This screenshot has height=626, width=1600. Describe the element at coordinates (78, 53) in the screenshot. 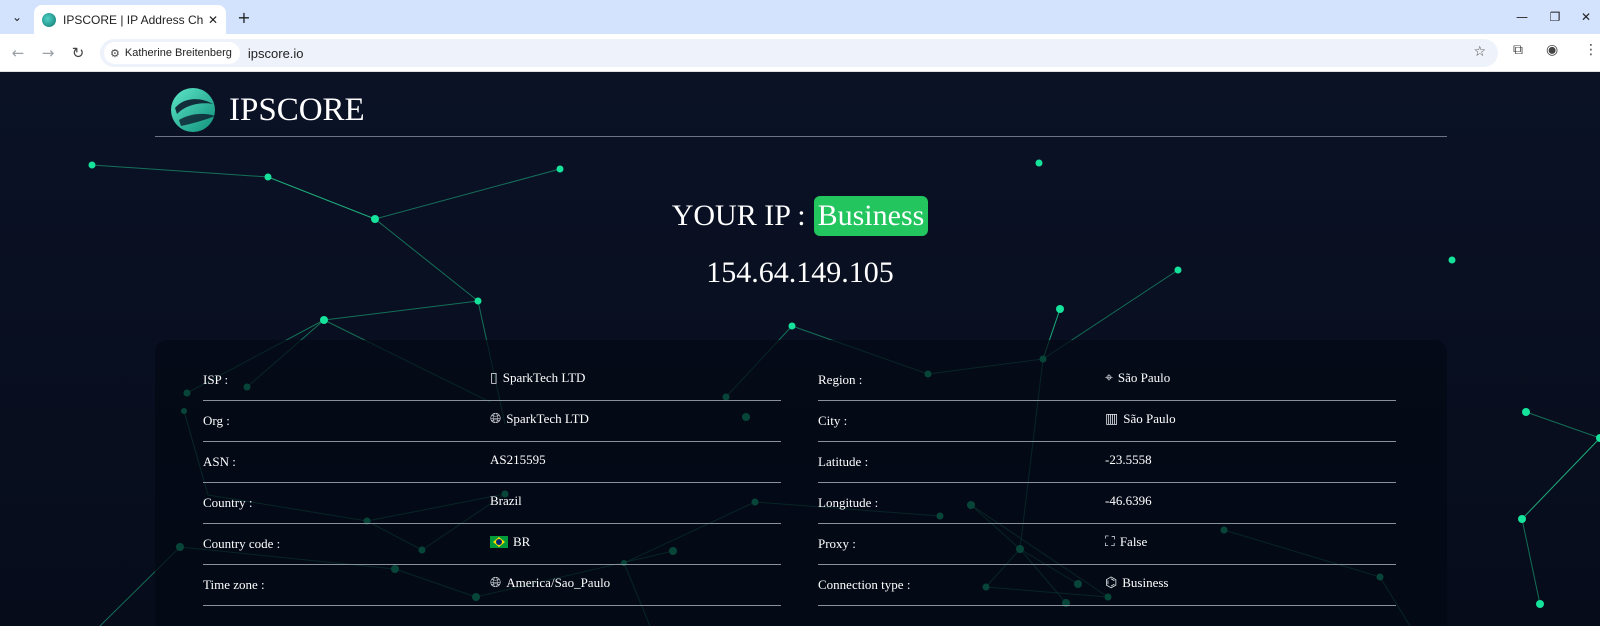

I see `reload-icon: ↻` at that location.